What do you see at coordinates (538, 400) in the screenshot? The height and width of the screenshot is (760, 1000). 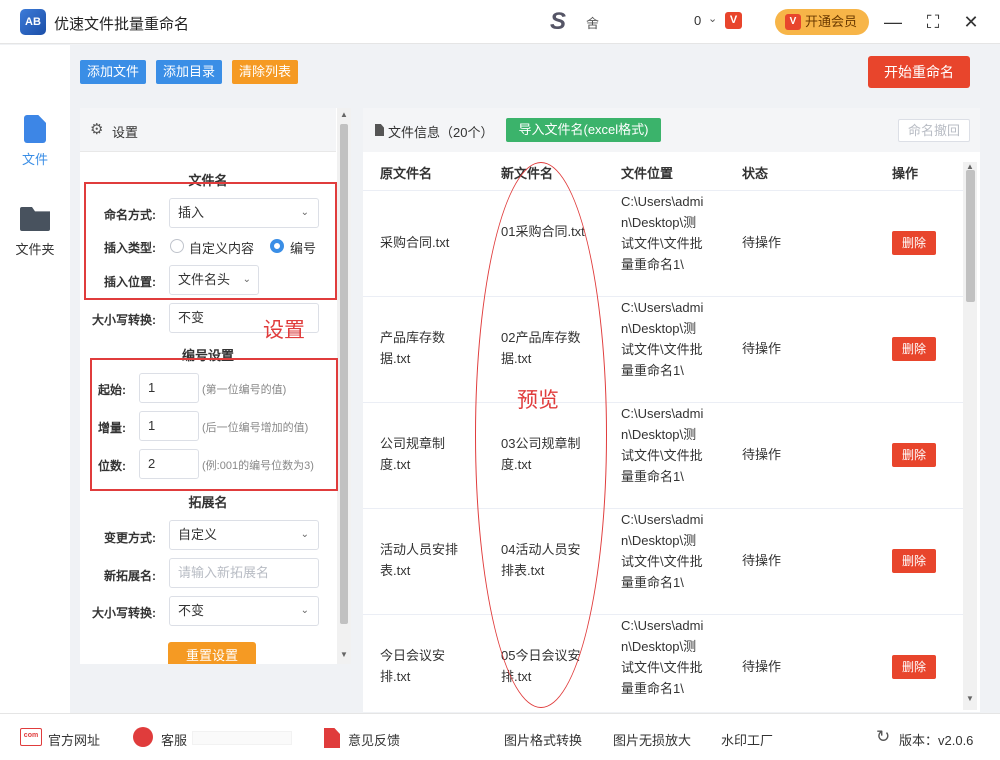 I see `preview-annotation: 预览` at bounding box center [538, 400].